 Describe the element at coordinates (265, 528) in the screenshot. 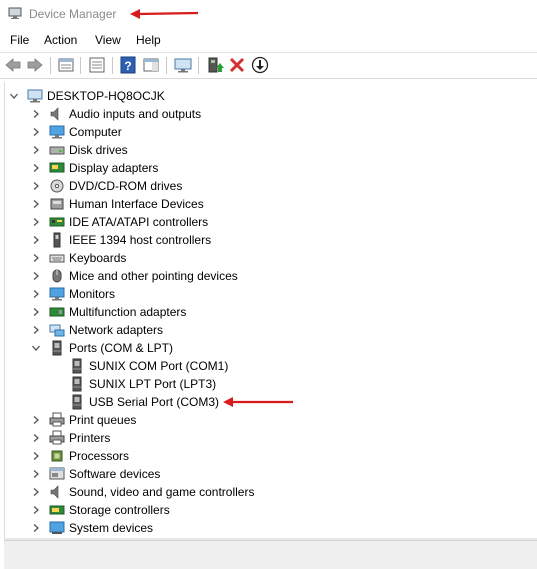

I see `tree-category: System devices` at that location.